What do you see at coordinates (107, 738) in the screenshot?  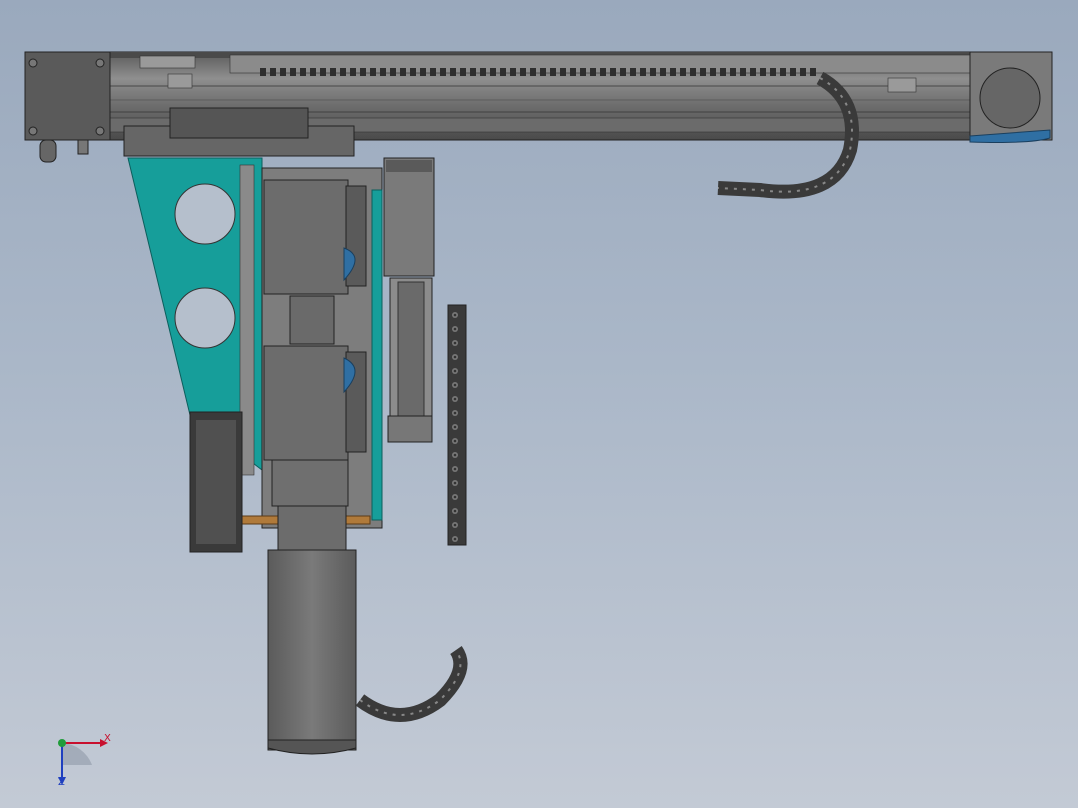 I see `x-axis-label: X` at bounding box center [107, 738].